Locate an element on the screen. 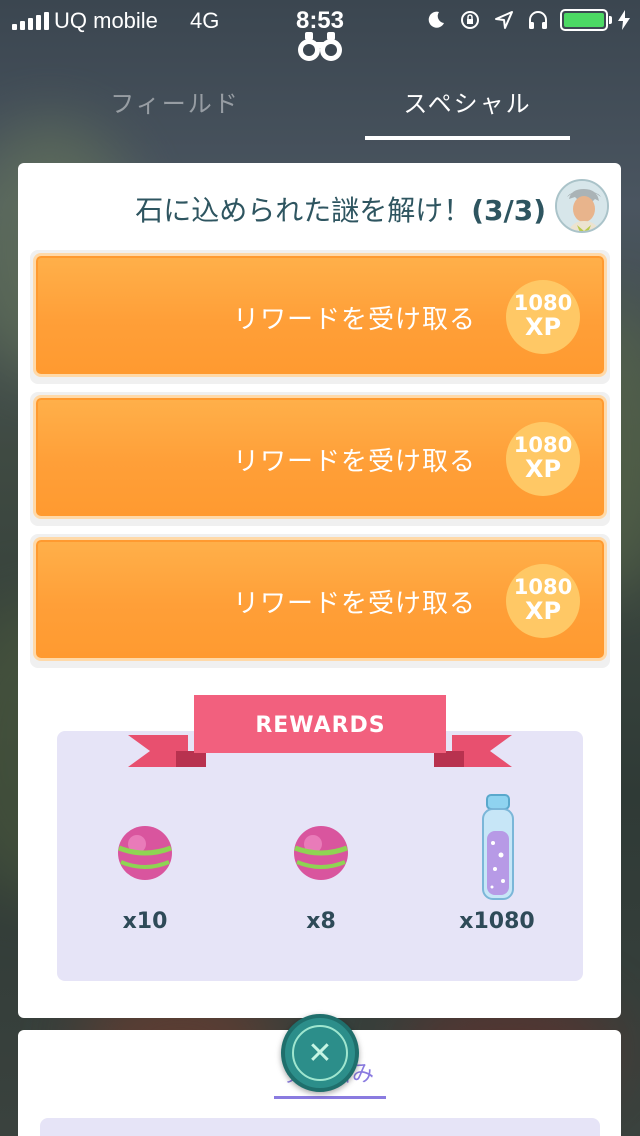 Image resolution: width=640 pixels, height=1136 pixels. claim-reward-button-3: リワードを受け取る 1080 XP is located at coordinates (320, 599).